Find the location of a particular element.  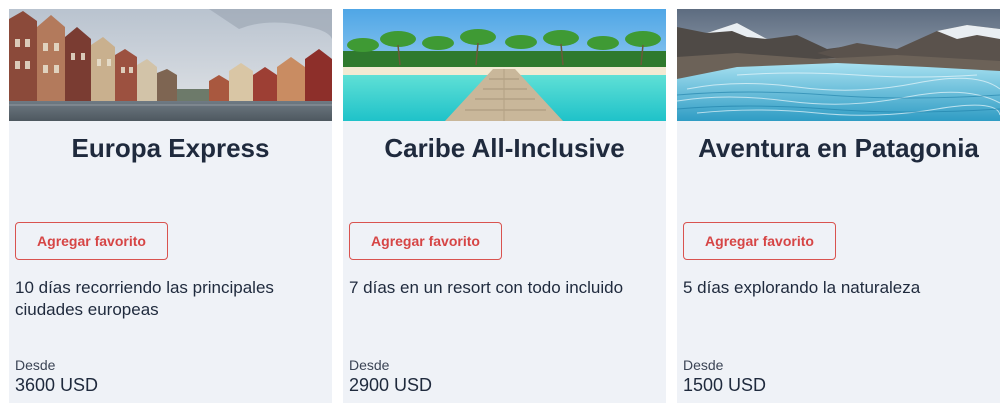

tour-title: Caribe All-Inclusive is located at coordinates (504, 148).